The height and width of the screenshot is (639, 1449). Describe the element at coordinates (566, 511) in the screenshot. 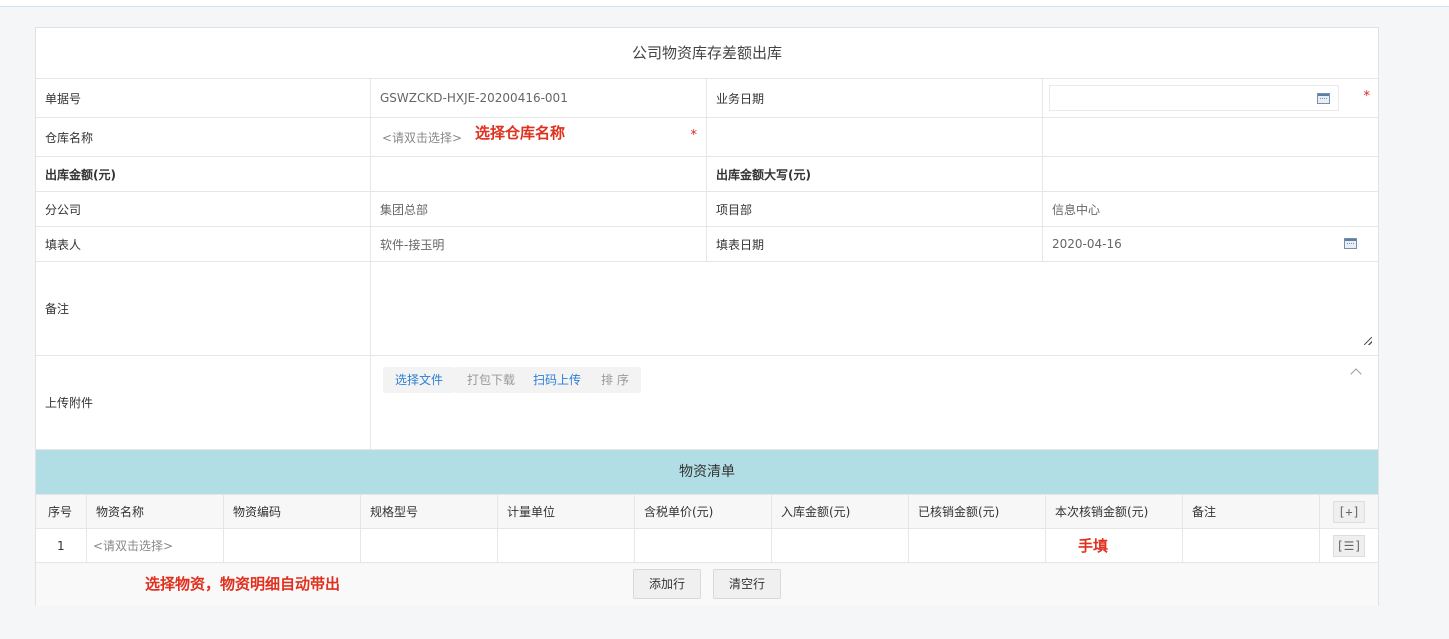

I see `column-header: 计量单位` at that location.